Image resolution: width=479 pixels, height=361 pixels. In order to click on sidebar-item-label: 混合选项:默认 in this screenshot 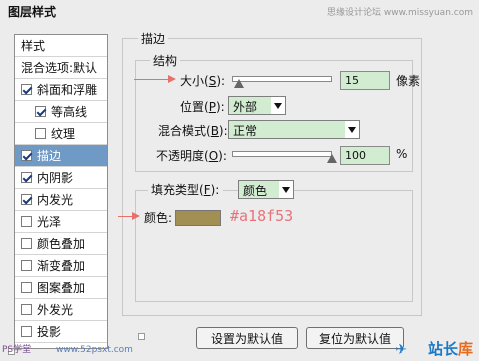, I will do `click(59, 68)`.